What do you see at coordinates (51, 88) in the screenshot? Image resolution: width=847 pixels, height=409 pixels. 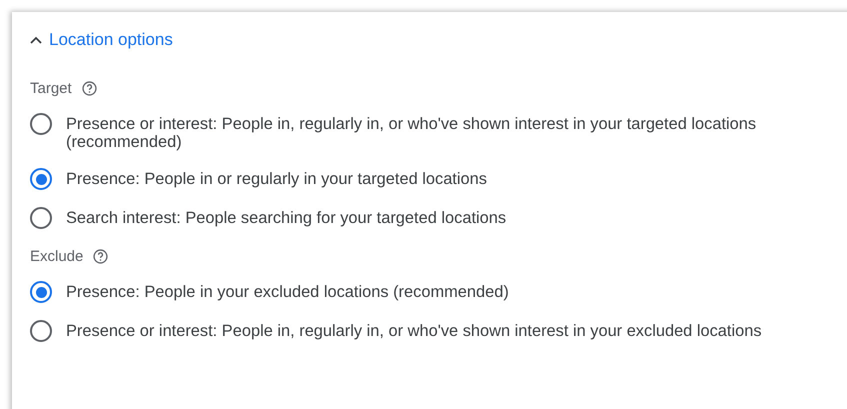 I see `group-label: Target` at bounding box center [51, 88].